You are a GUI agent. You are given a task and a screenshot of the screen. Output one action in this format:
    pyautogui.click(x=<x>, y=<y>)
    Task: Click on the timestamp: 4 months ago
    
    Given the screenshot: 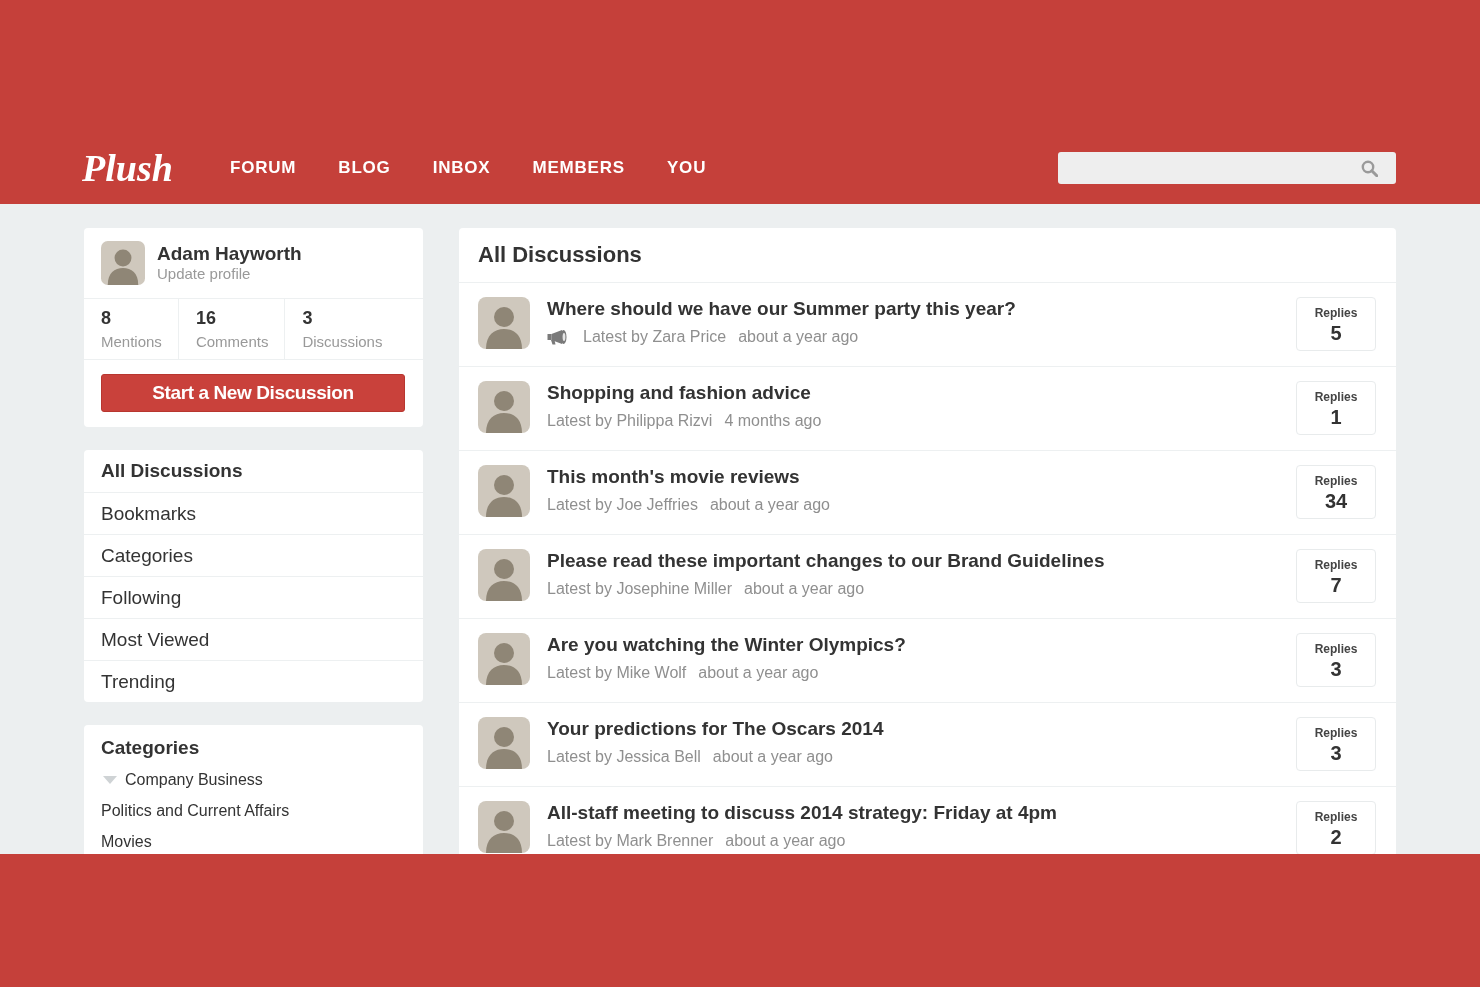 What is the action you would take?
    pyautogui.click(x=773, y=421)
    